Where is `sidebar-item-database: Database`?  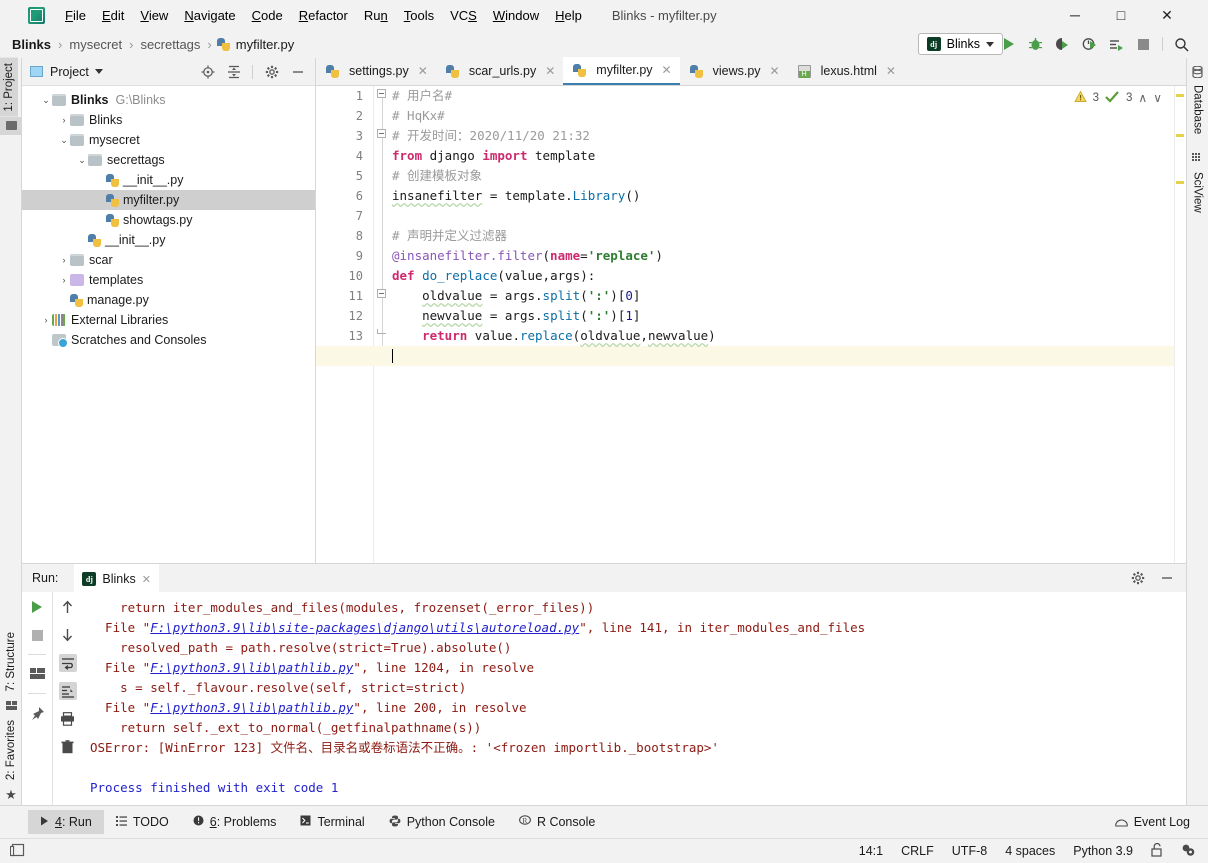 sidebar-item-database: Database is located at coordinates (1198, 109).